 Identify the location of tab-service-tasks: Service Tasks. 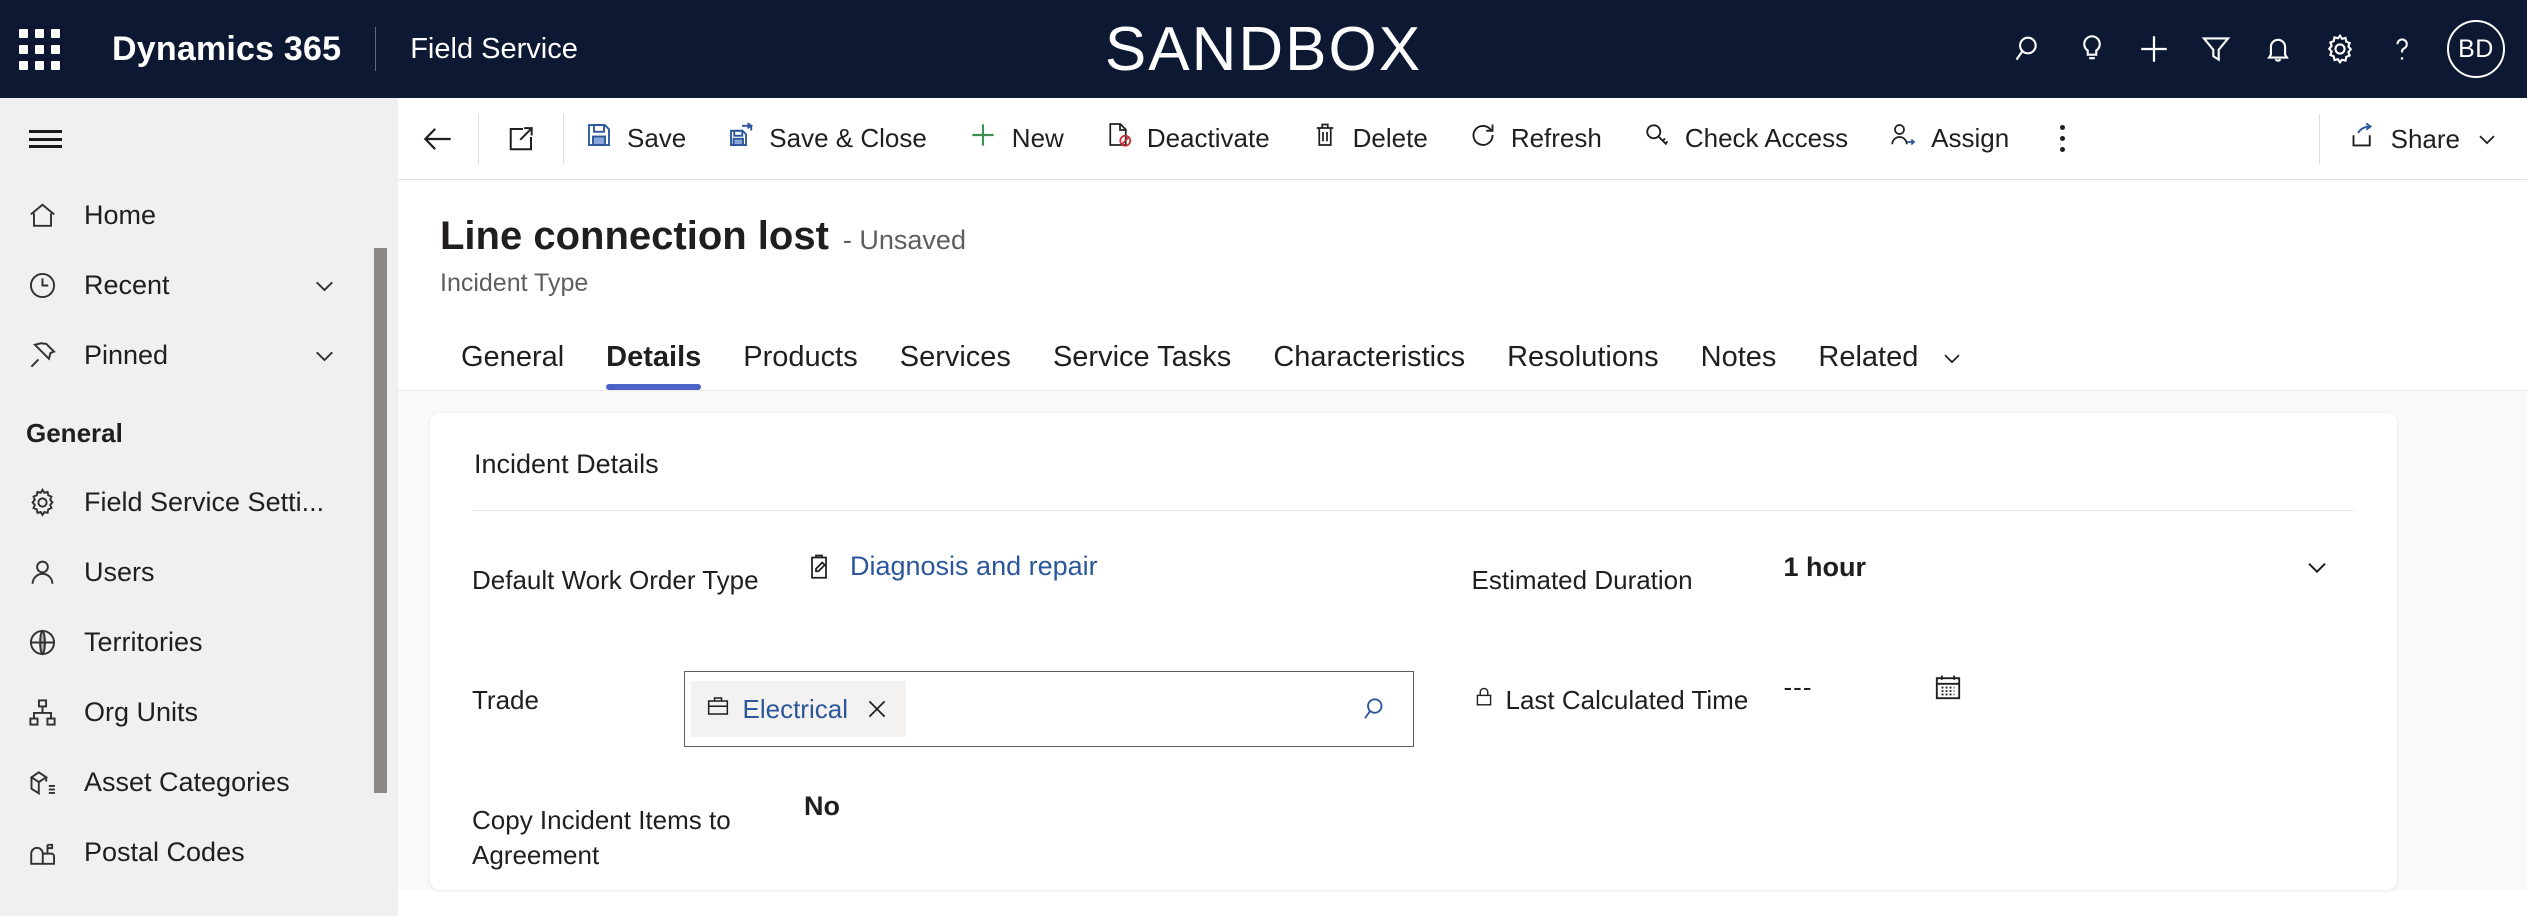
(1142, 365).